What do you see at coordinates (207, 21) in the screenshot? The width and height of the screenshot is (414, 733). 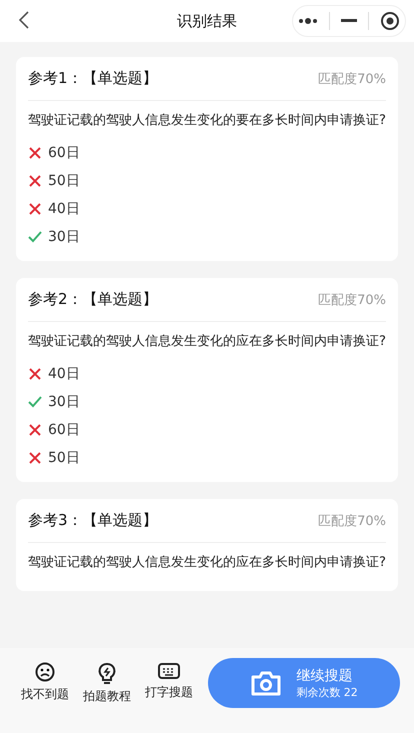 I see `page-title: 识别结果` at bounding box center [207, 21].